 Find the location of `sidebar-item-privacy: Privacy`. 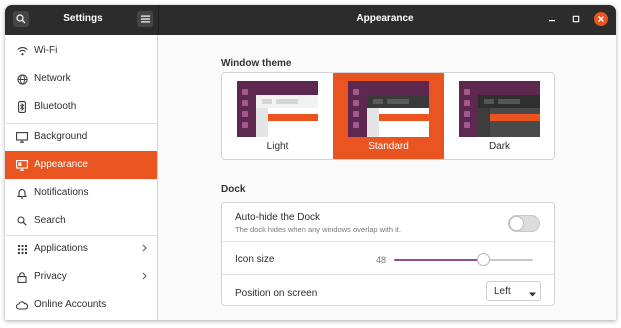

sidebar-item-privacy: Privacy is located at coordinates (81, 277).